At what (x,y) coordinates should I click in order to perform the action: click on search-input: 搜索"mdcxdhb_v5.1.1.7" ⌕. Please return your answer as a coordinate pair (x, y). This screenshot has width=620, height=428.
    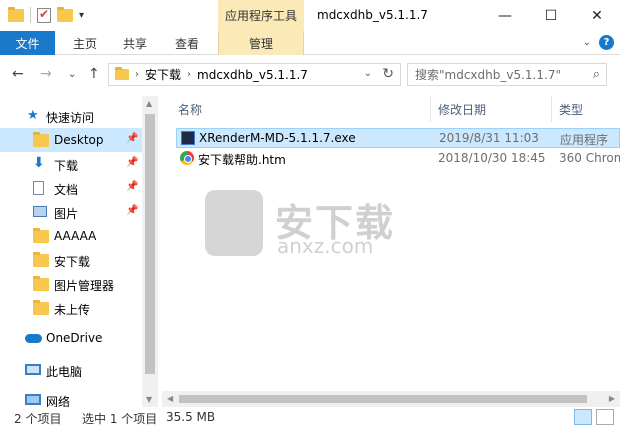
    Looking at the image, I should click on (507, 74).